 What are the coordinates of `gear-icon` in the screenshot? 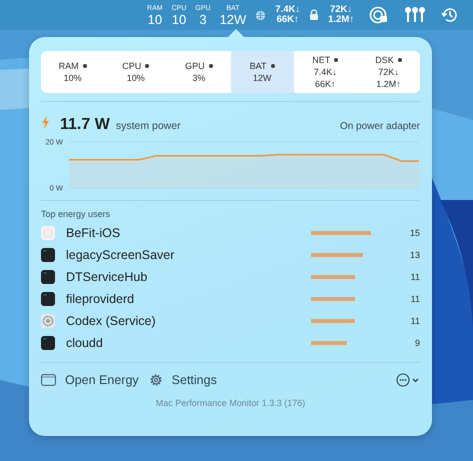 It's located at (48, 321).